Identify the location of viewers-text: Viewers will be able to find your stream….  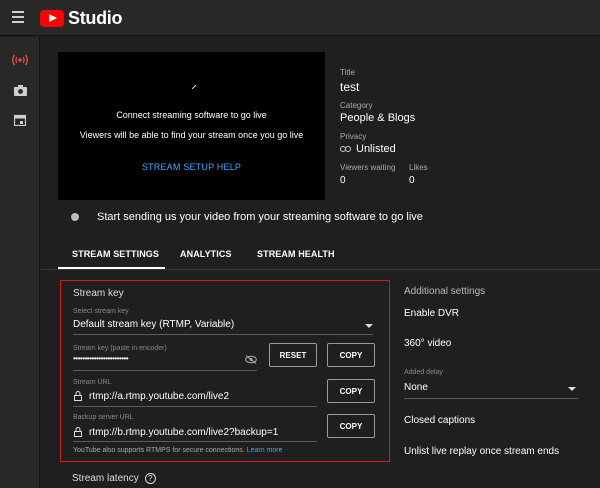
(191, 135).